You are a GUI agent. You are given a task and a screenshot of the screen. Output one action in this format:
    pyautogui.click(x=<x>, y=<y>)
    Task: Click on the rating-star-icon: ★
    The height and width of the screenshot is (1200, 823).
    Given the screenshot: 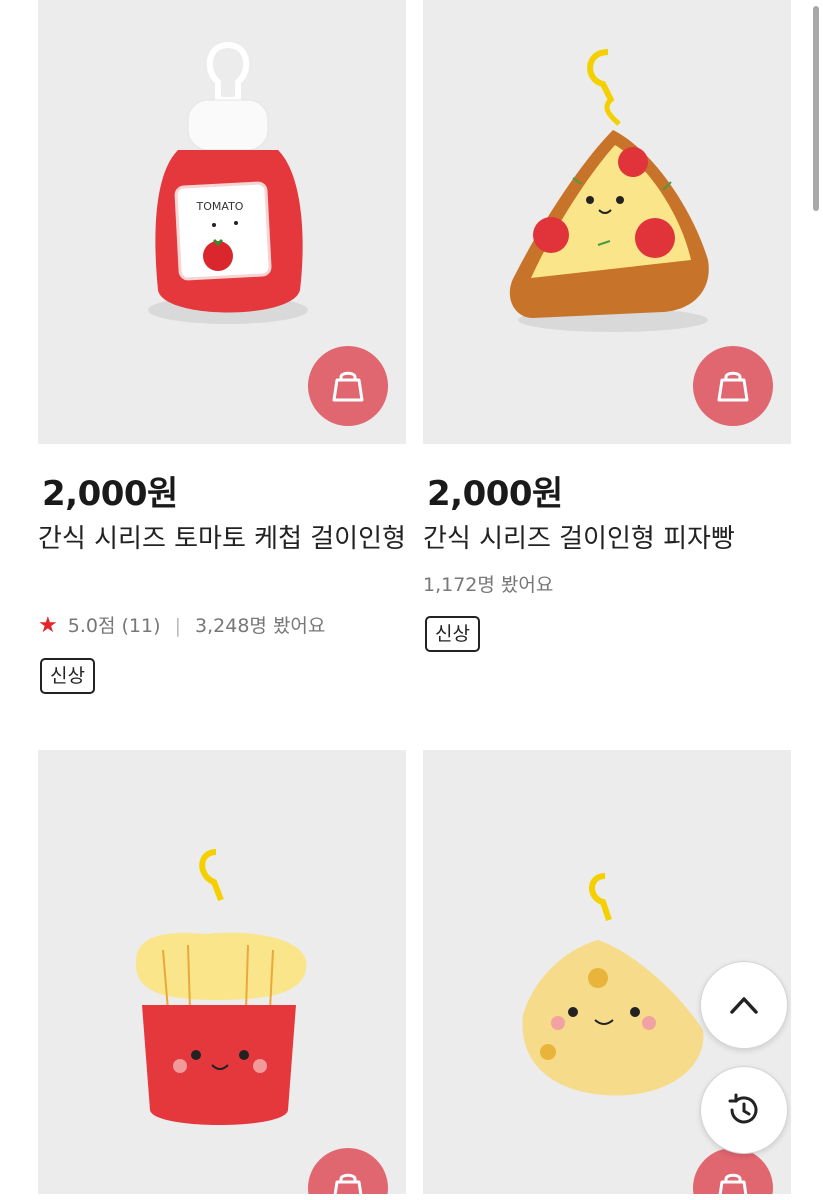 What is the action you would take?
    pyautogui.click(x=48, y=625)
    